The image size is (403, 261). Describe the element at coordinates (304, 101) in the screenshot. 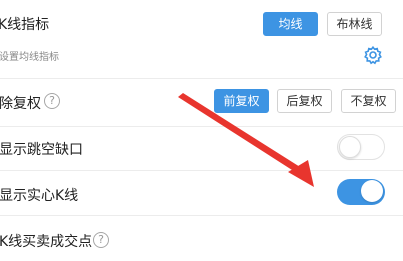

I see `option-backward-adjust: 后复权` at that location.